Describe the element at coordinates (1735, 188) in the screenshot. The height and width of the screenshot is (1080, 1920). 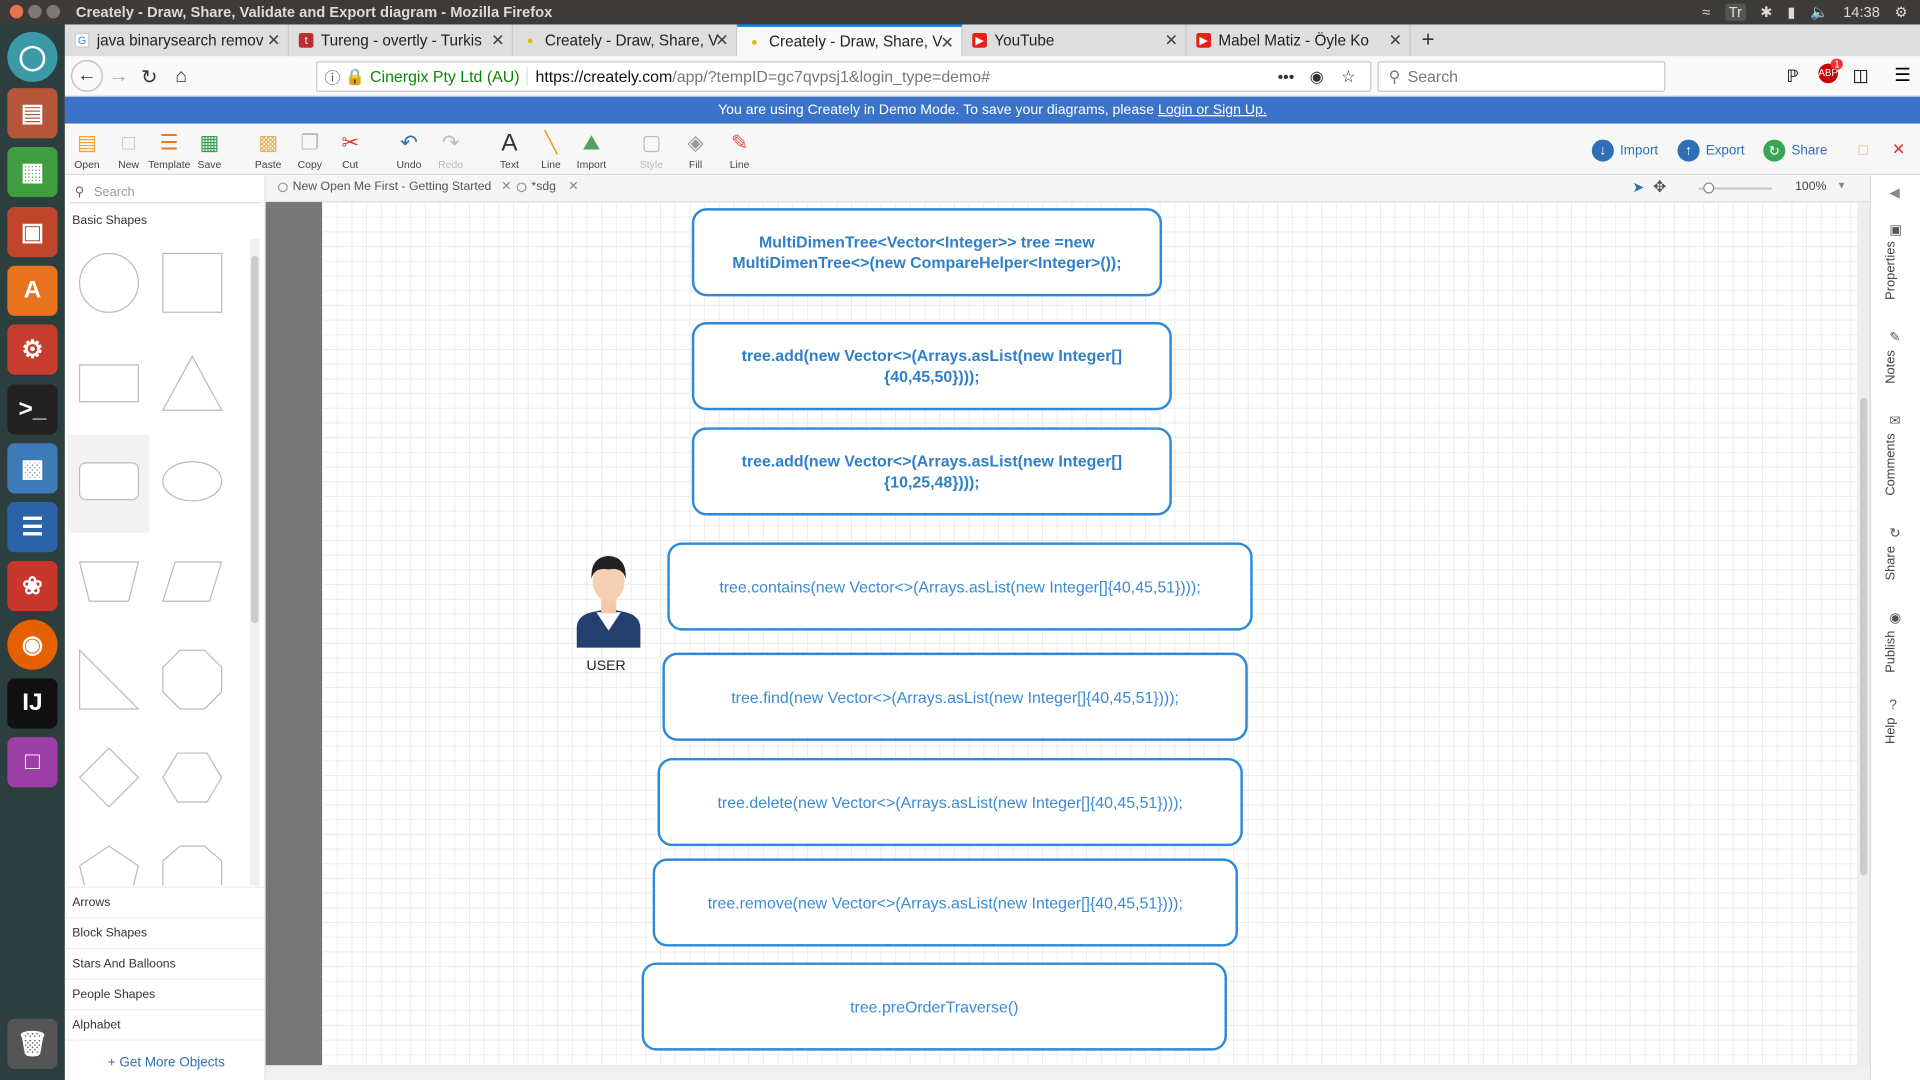
I see `zoom-slider` at that location.